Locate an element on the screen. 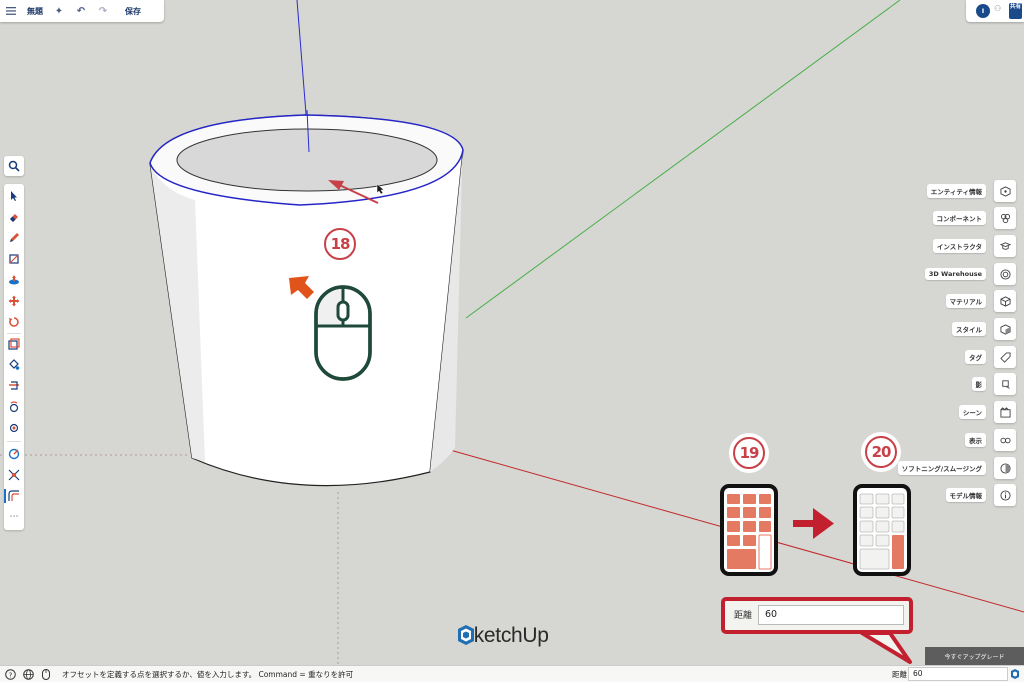  redo-button: ↷ is located at coordinates (103, 11).